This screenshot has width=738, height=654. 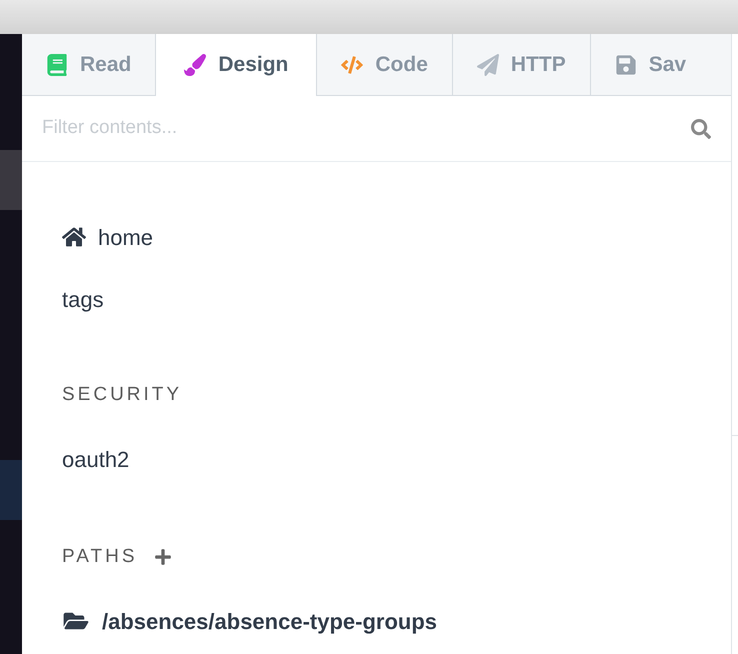 What do you see at coordinates (96, 459) in the screenshot?
I see `nav-item: oauth2` at bounding box center [96, 459].